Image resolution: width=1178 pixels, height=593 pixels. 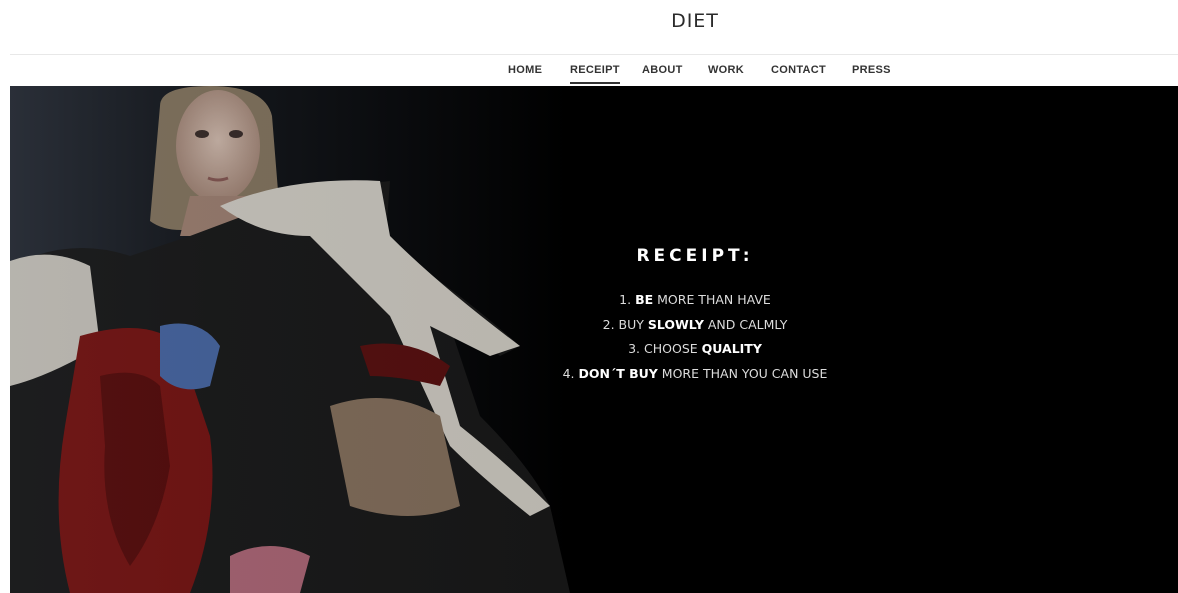 I want to click on receipt-heading: RECEIPT:, so click(x=695, y=256).